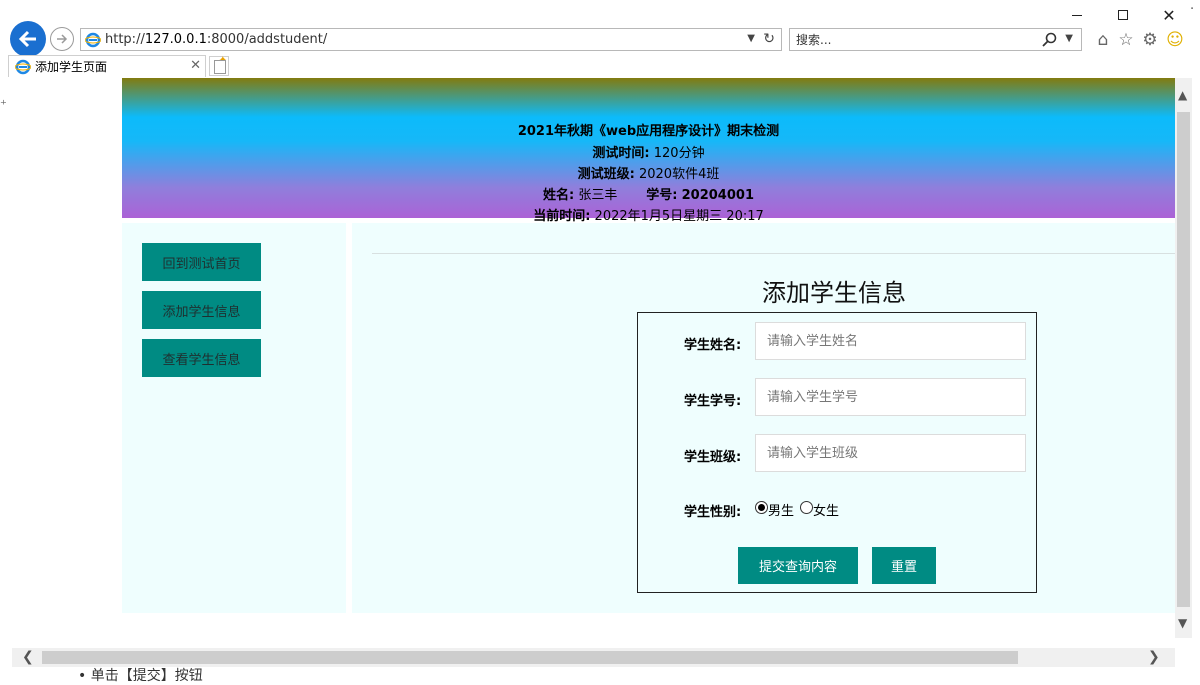  I want to click on background-glyph: ⁺, so click(3, 105).